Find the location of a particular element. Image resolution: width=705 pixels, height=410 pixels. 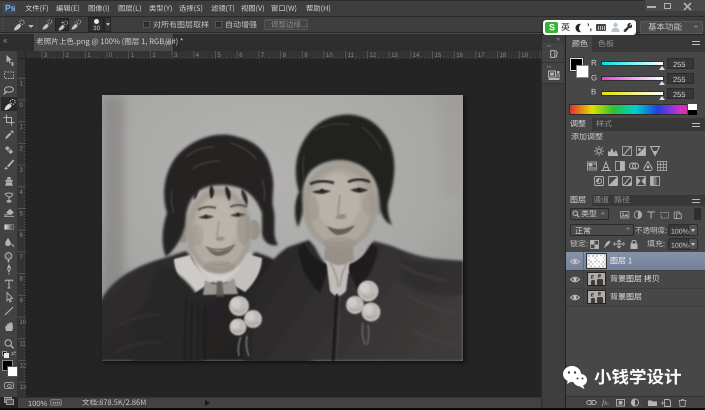

svg-text: 2 is located at coordinates (22, 149).